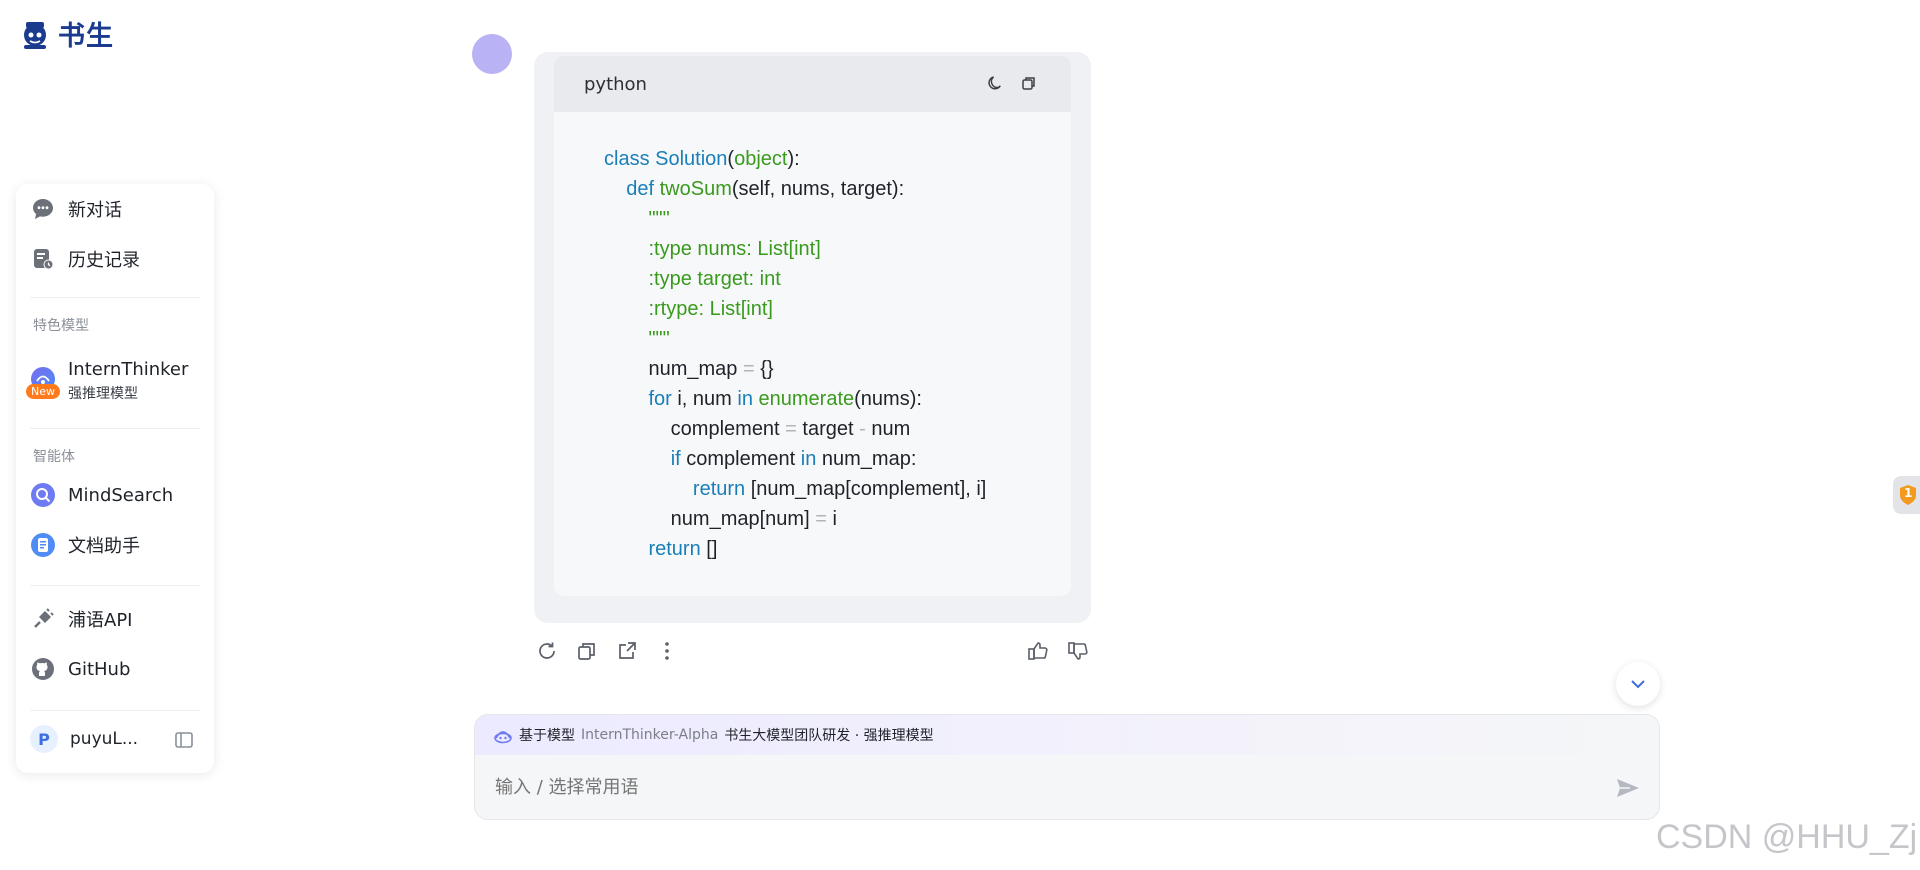  I want to click on internthinker-subtitle: 强推理模型, so click(103, 394).